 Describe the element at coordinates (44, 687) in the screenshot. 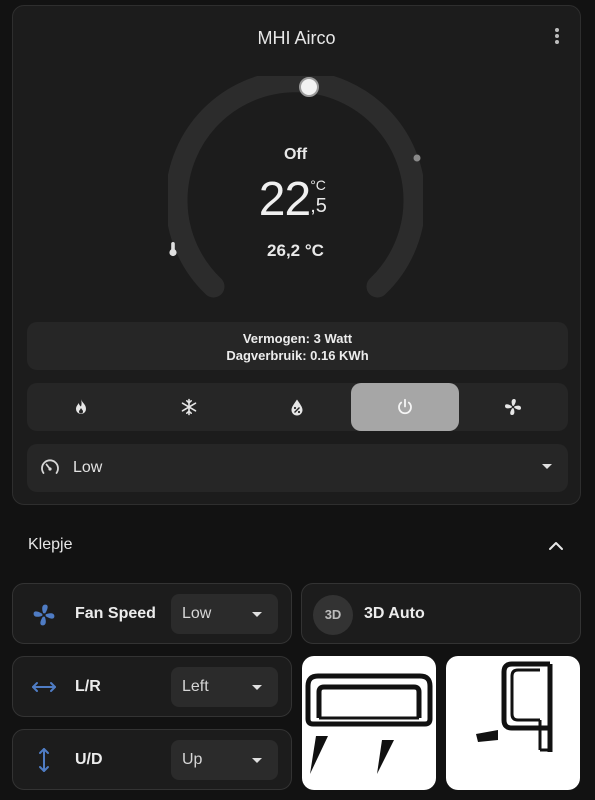

I see `arrow-left-right-icon` at that location.